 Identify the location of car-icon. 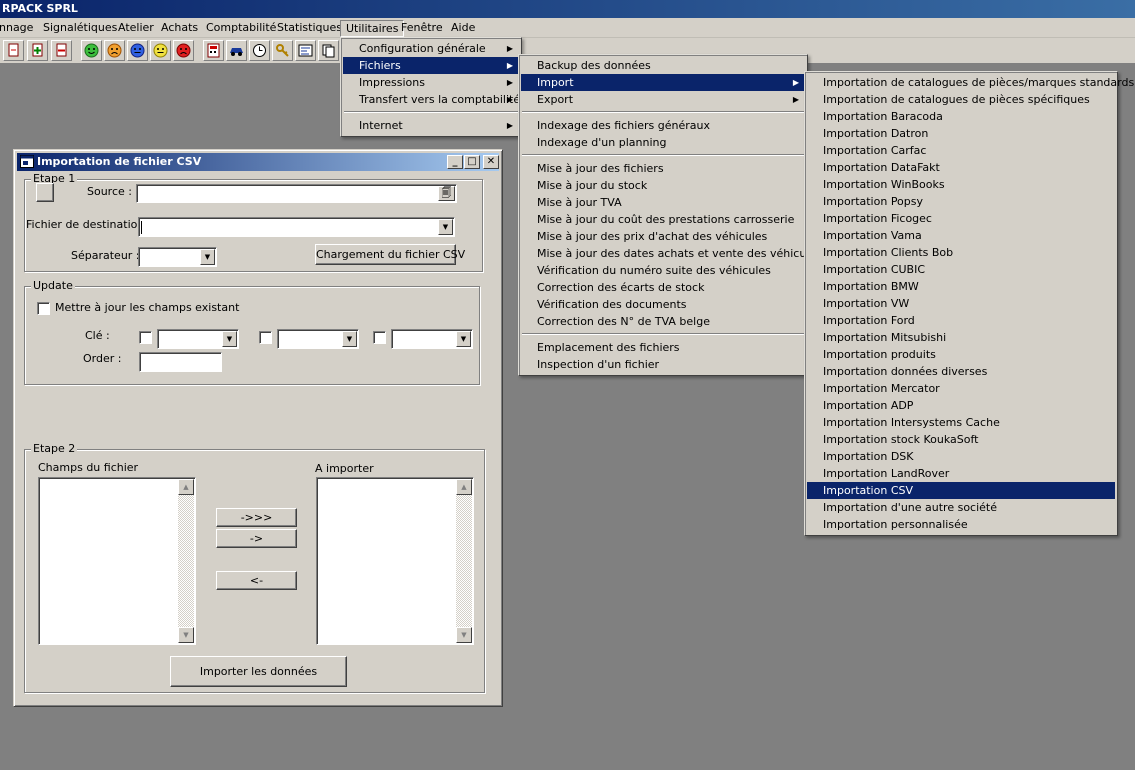
(236, 50).